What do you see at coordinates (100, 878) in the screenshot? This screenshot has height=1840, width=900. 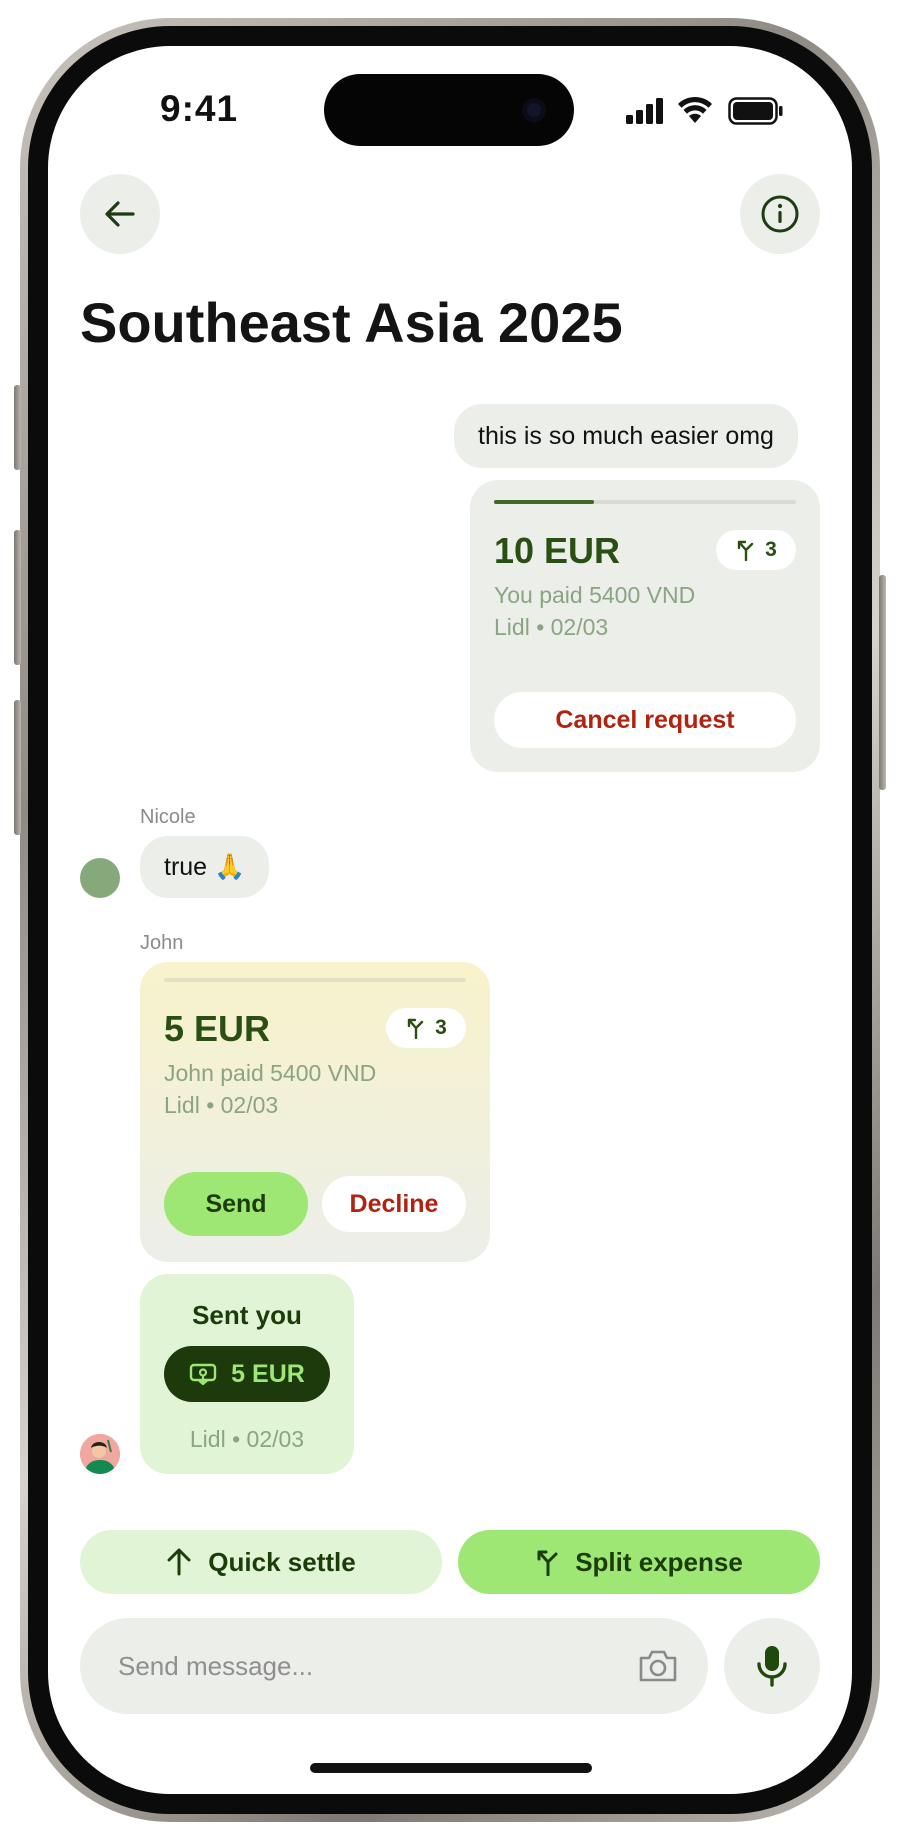 I see `avatar-nicole` at bounding box center [100, 878].